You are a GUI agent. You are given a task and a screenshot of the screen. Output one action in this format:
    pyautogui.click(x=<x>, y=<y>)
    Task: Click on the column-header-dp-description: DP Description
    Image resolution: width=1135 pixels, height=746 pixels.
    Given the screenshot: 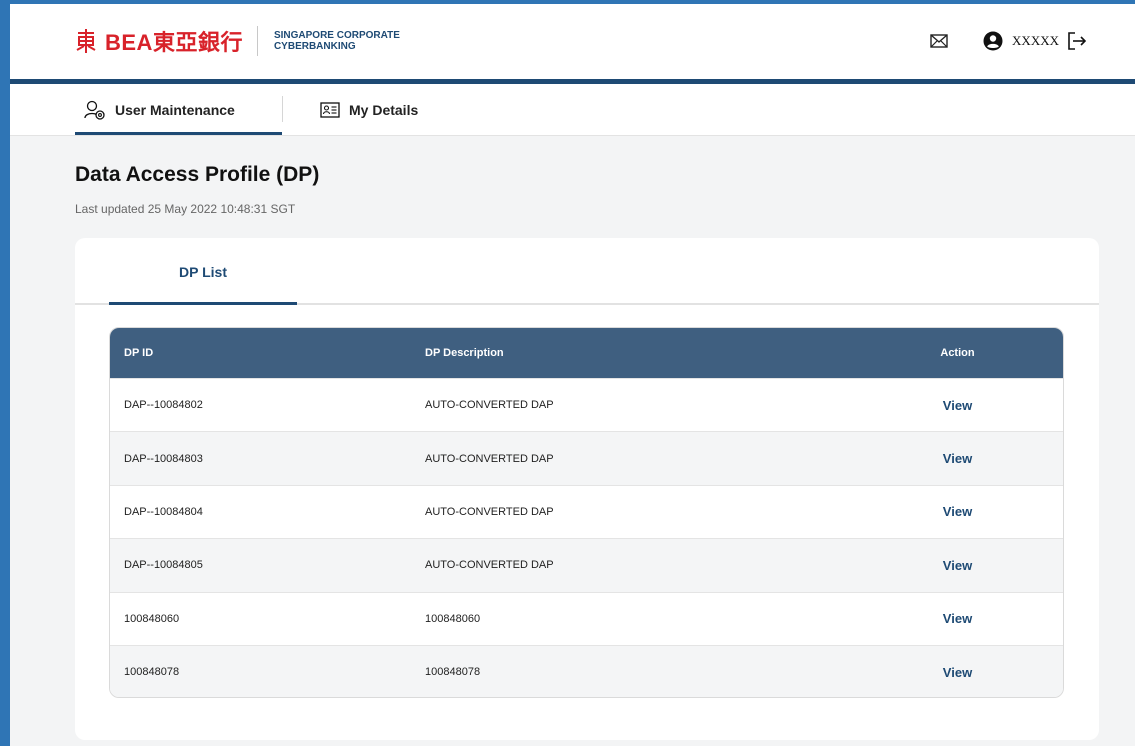 What is the action you would take?
    pyautogui.click(x=464, y=353)
    